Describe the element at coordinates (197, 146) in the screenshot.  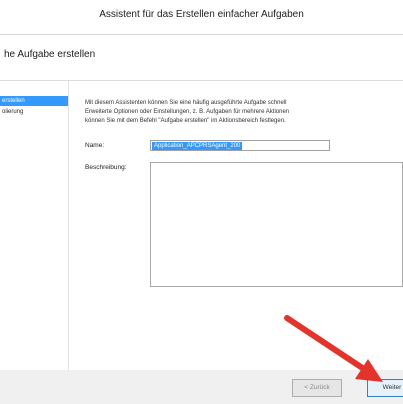
I see `name-field-value: Application_APCPRSAgent_200` at that location.